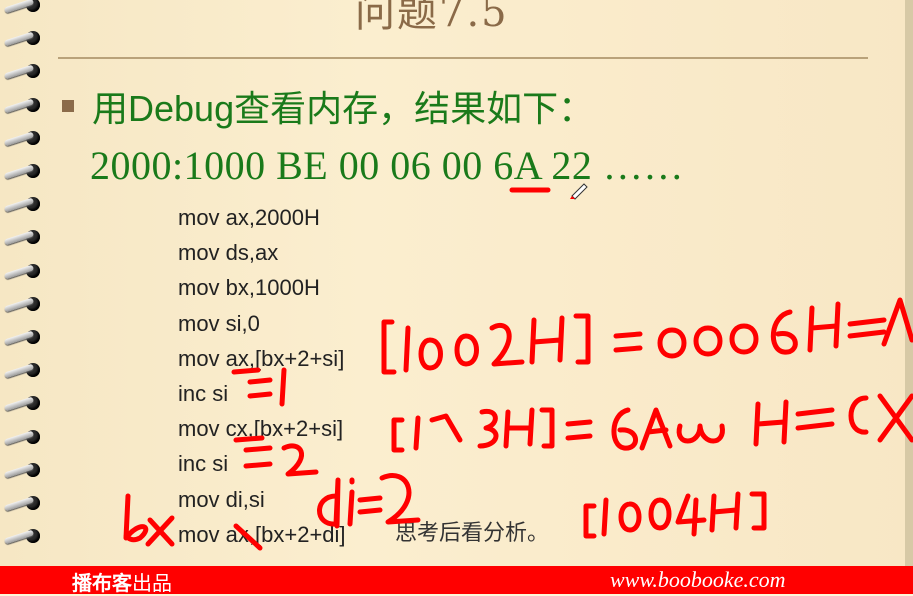 This screenshot has width=913, height=596. What do you see at coordinates (102, 584) in the screenshot?
I see `brand-name: 播布客` at bounding box center [102, 584].